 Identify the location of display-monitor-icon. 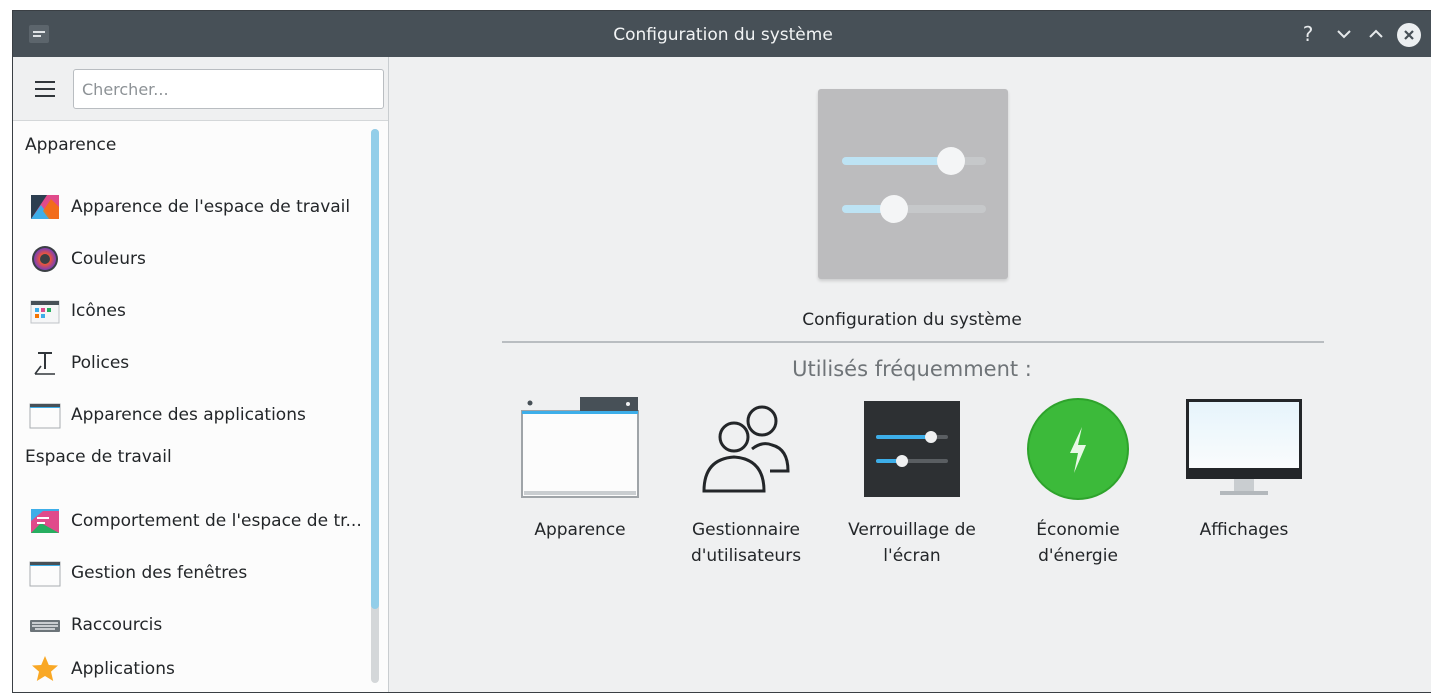
(1244, 447).